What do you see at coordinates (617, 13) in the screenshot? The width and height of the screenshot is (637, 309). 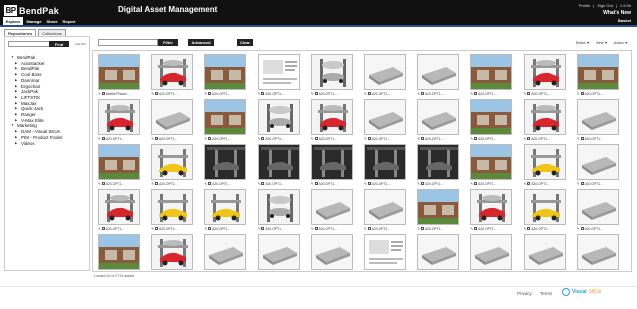 I see `whats-new-link: What's New` at bounding box center [617, 13].